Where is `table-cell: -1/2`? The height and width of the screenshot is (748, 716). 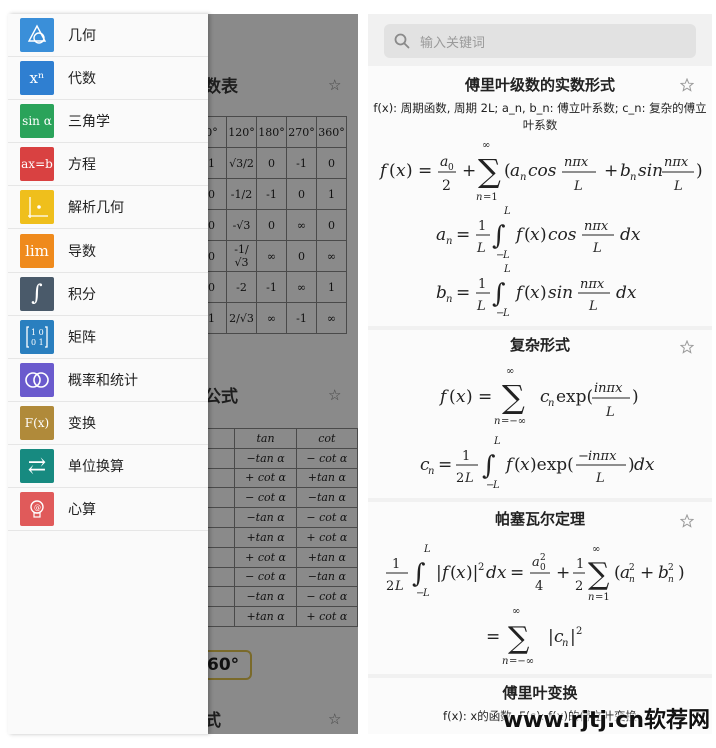 table-cell: -1/2 is located at coordinates (241, 194).